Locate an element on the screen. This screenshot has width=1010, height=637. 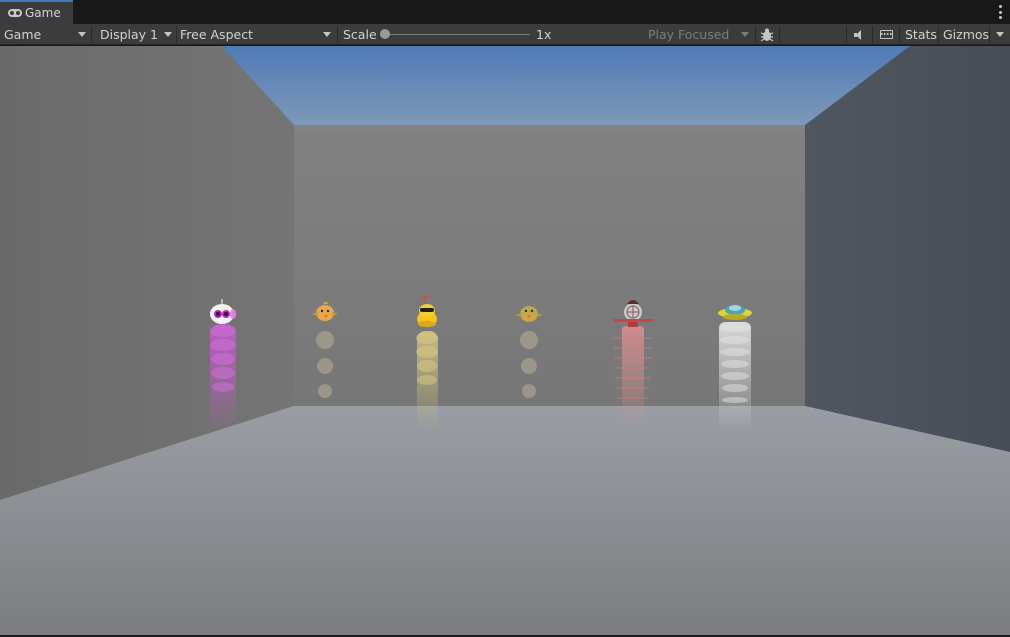
aspect-dropdown: Free Aspect is located at coordinates (256, 34).